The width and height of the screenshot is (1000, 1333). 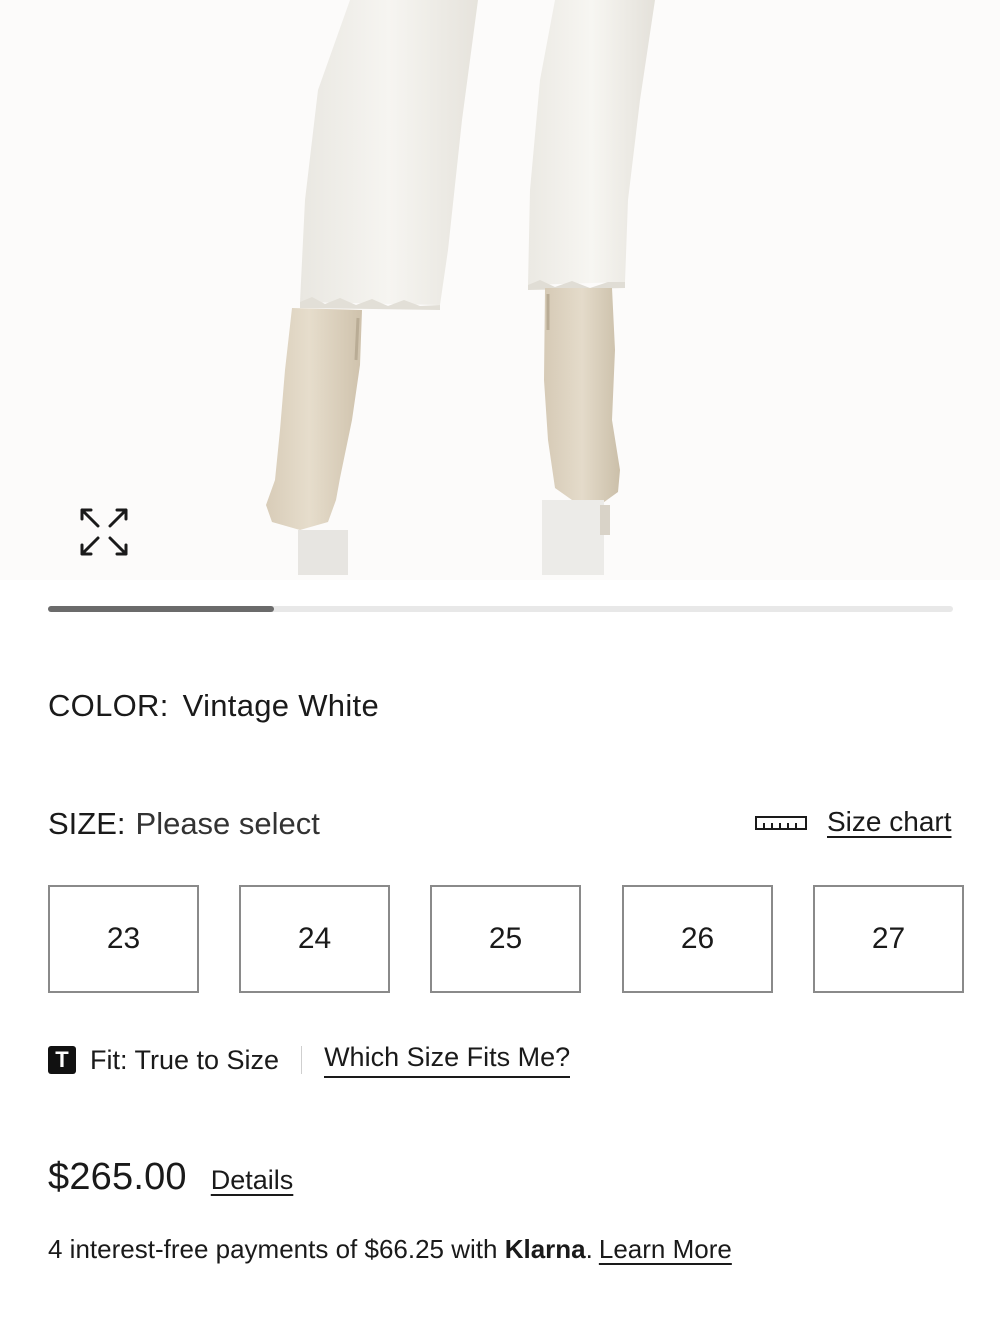 What do you see at coordinates (545, 1249) in the screenshot?
I see `klarna-logo-text: Klarna` at bounding box center [545, 1249].